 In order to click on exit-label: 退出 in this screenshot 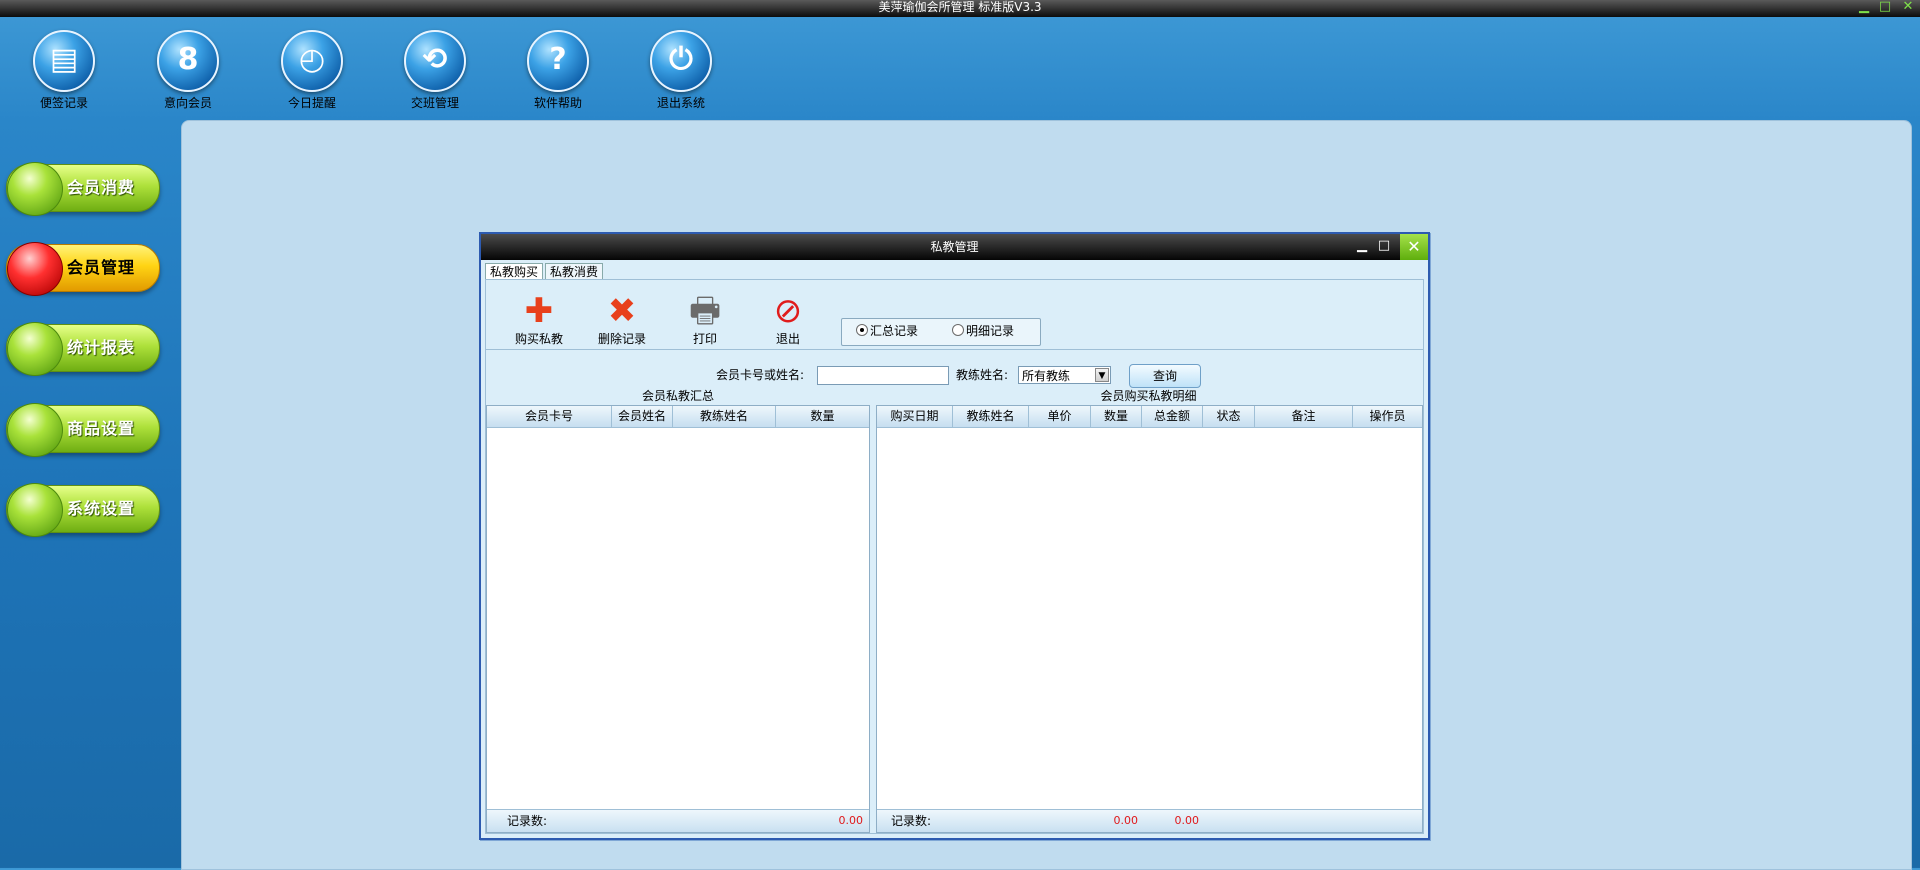, I will do `click(787, 339)`.